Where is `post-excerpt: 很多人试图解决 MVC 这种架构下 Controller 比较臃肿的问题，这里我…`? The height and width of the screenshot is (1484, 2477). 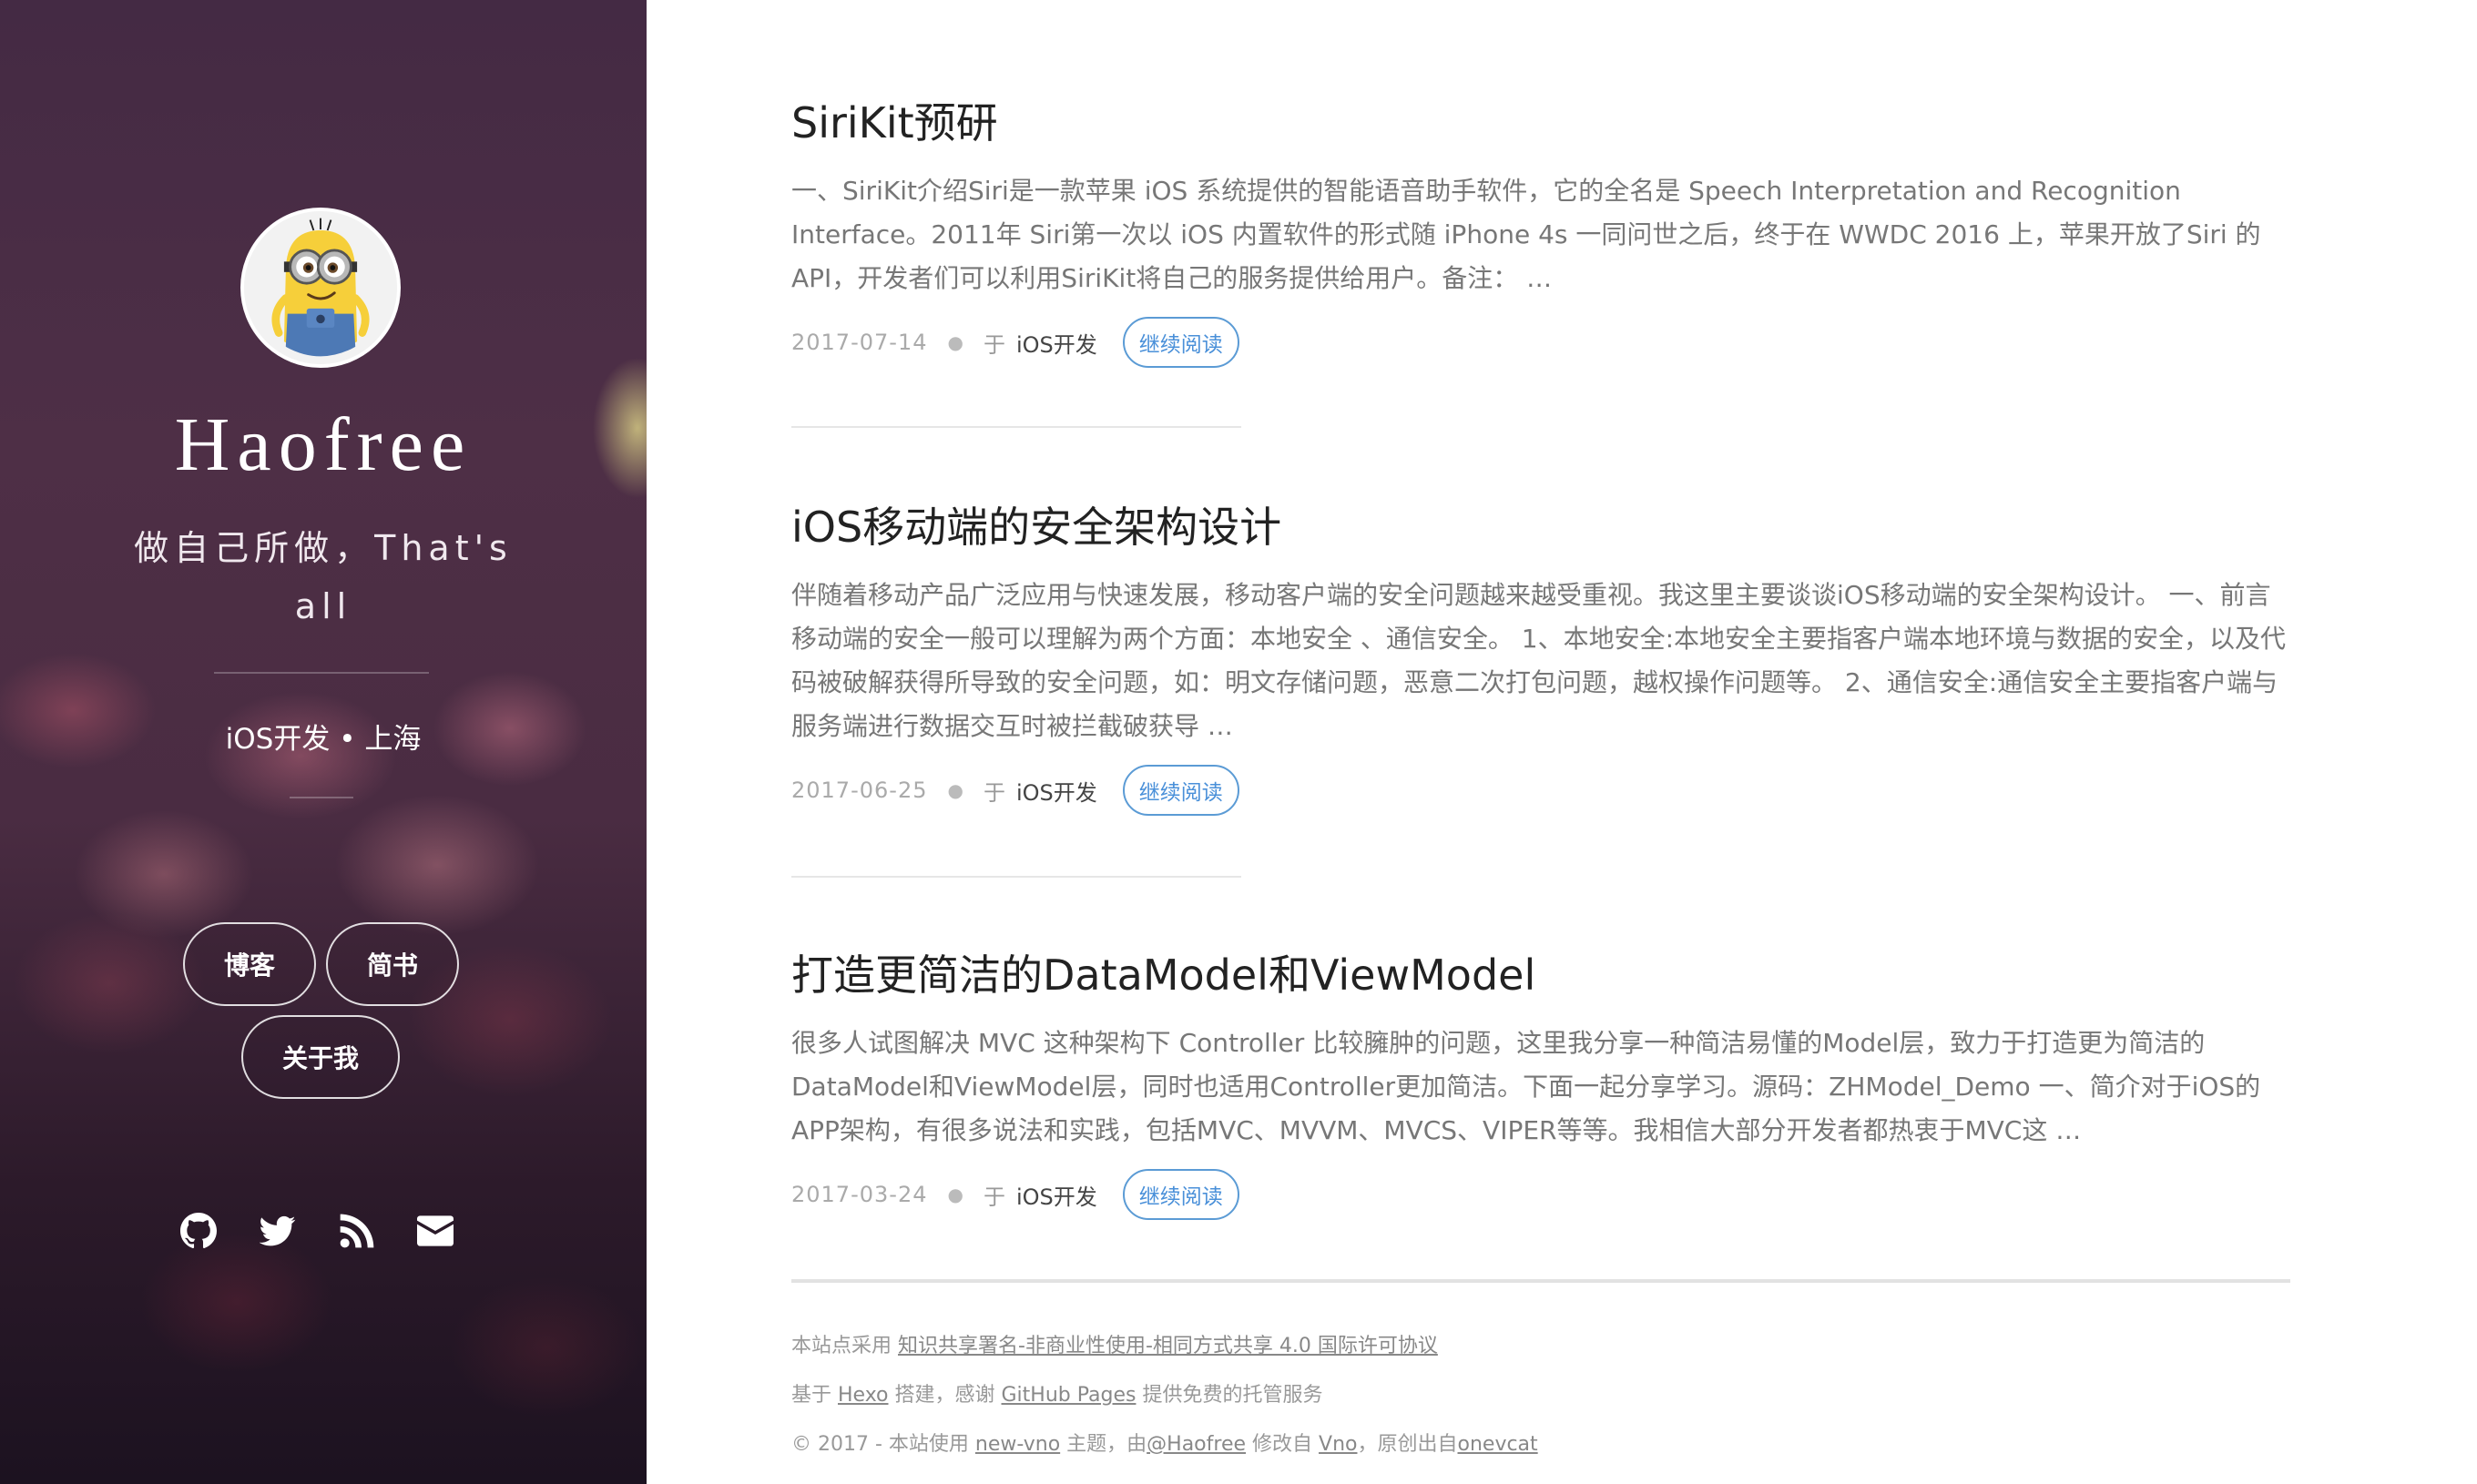
post-excerpt: 很多人试图解决 MVC 这种架构下 Controller 比较臃肿的问题，这里我… is located at coordinates (1526, 1086).